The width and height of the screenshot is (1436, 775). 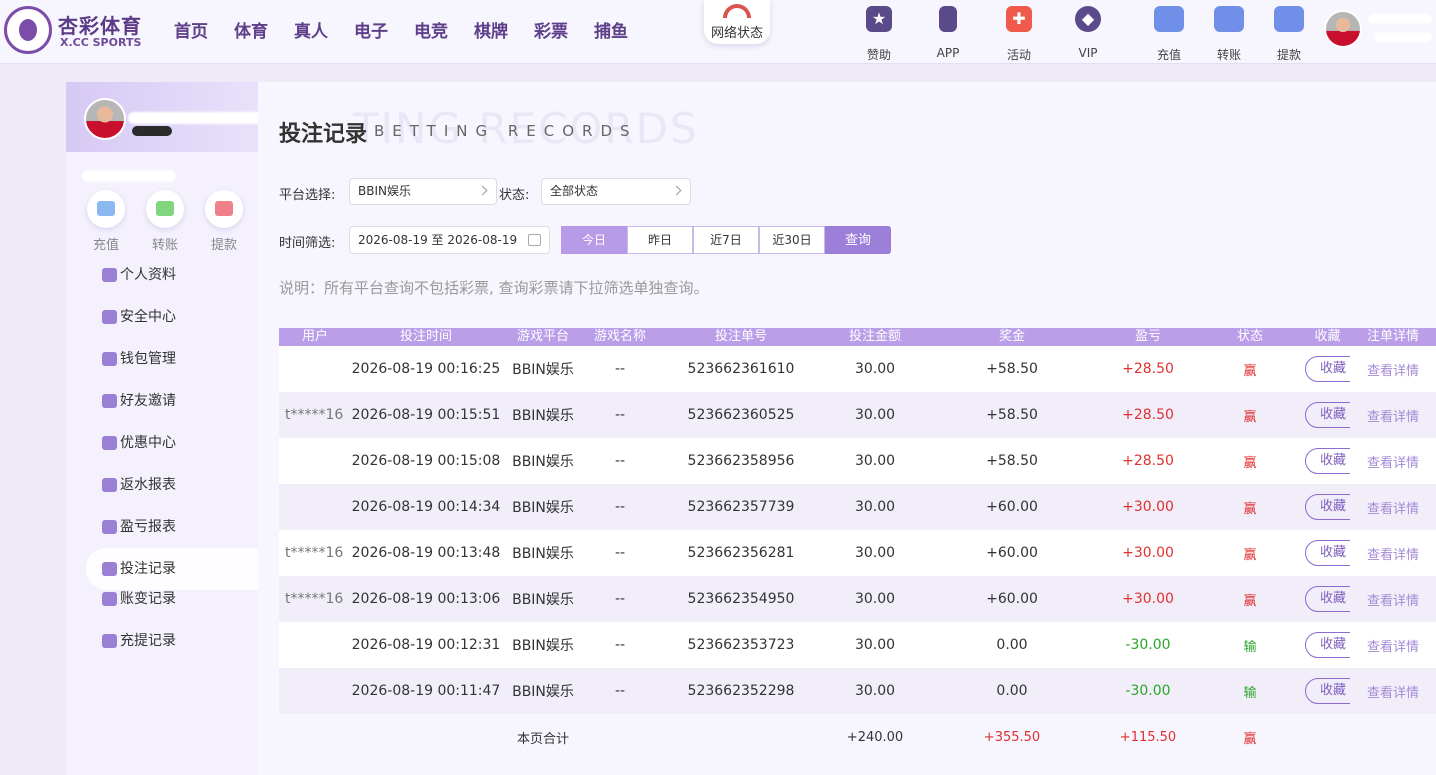 I want to click on sidebar-item-deposit-withdraw-records: 充提记录, so click(x=172, y=647).